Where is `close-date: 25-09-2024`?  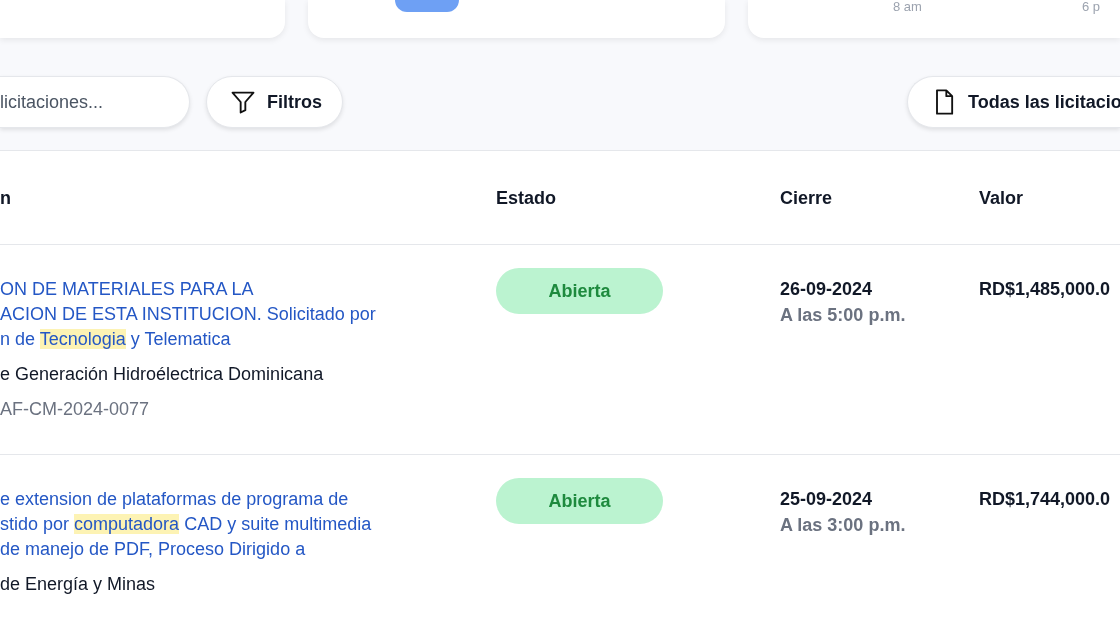
close-date: 25-09-2024 is located at coordinates (827, 499).